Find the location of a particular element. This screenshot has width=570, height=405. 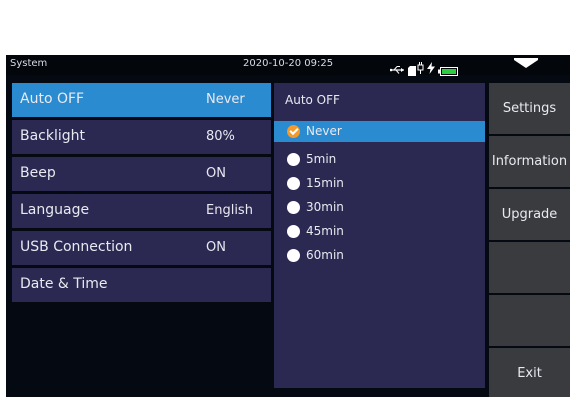

sd-card-icon is located at coordinates (412, 70).